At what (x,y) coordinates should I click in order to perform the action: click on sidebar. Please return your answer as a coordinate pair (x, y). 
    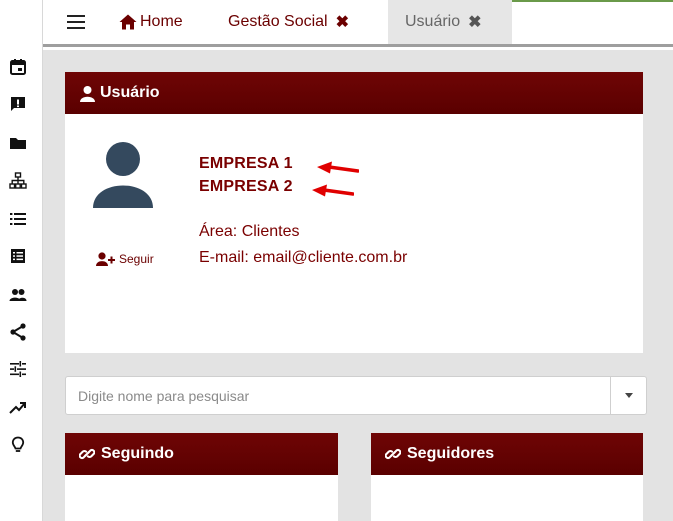
    Looking at the image, I should click on (21, 260).